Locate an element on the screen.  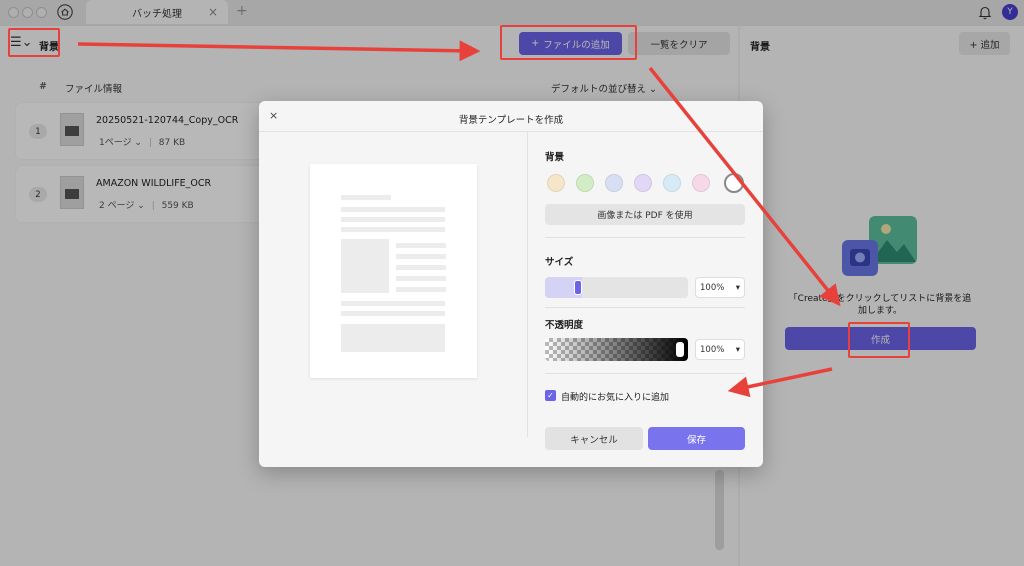
use-image-or-pdf-button: 画像または PDF を使用 is located at coordinates (645, 214).